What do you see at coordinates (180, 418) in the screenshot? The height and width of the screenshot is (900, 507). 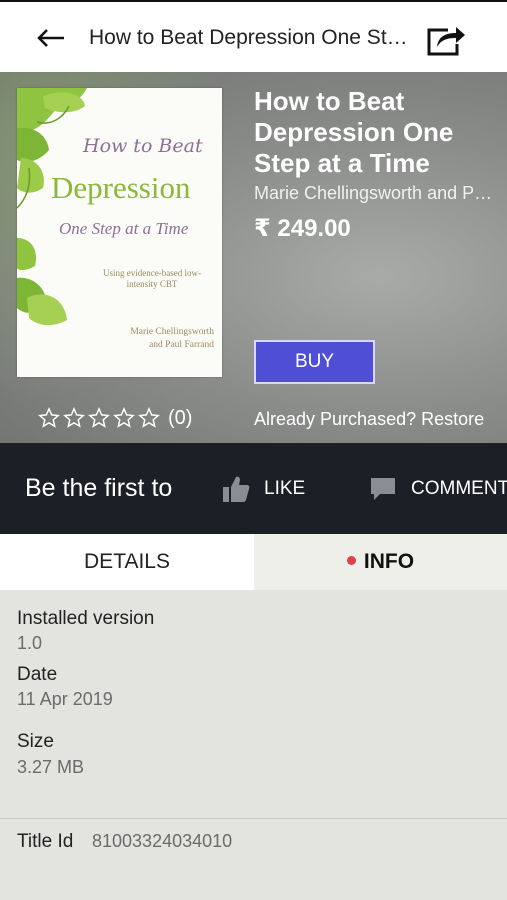 I see `rating-count: (0)` at bounding box center [180, 418].